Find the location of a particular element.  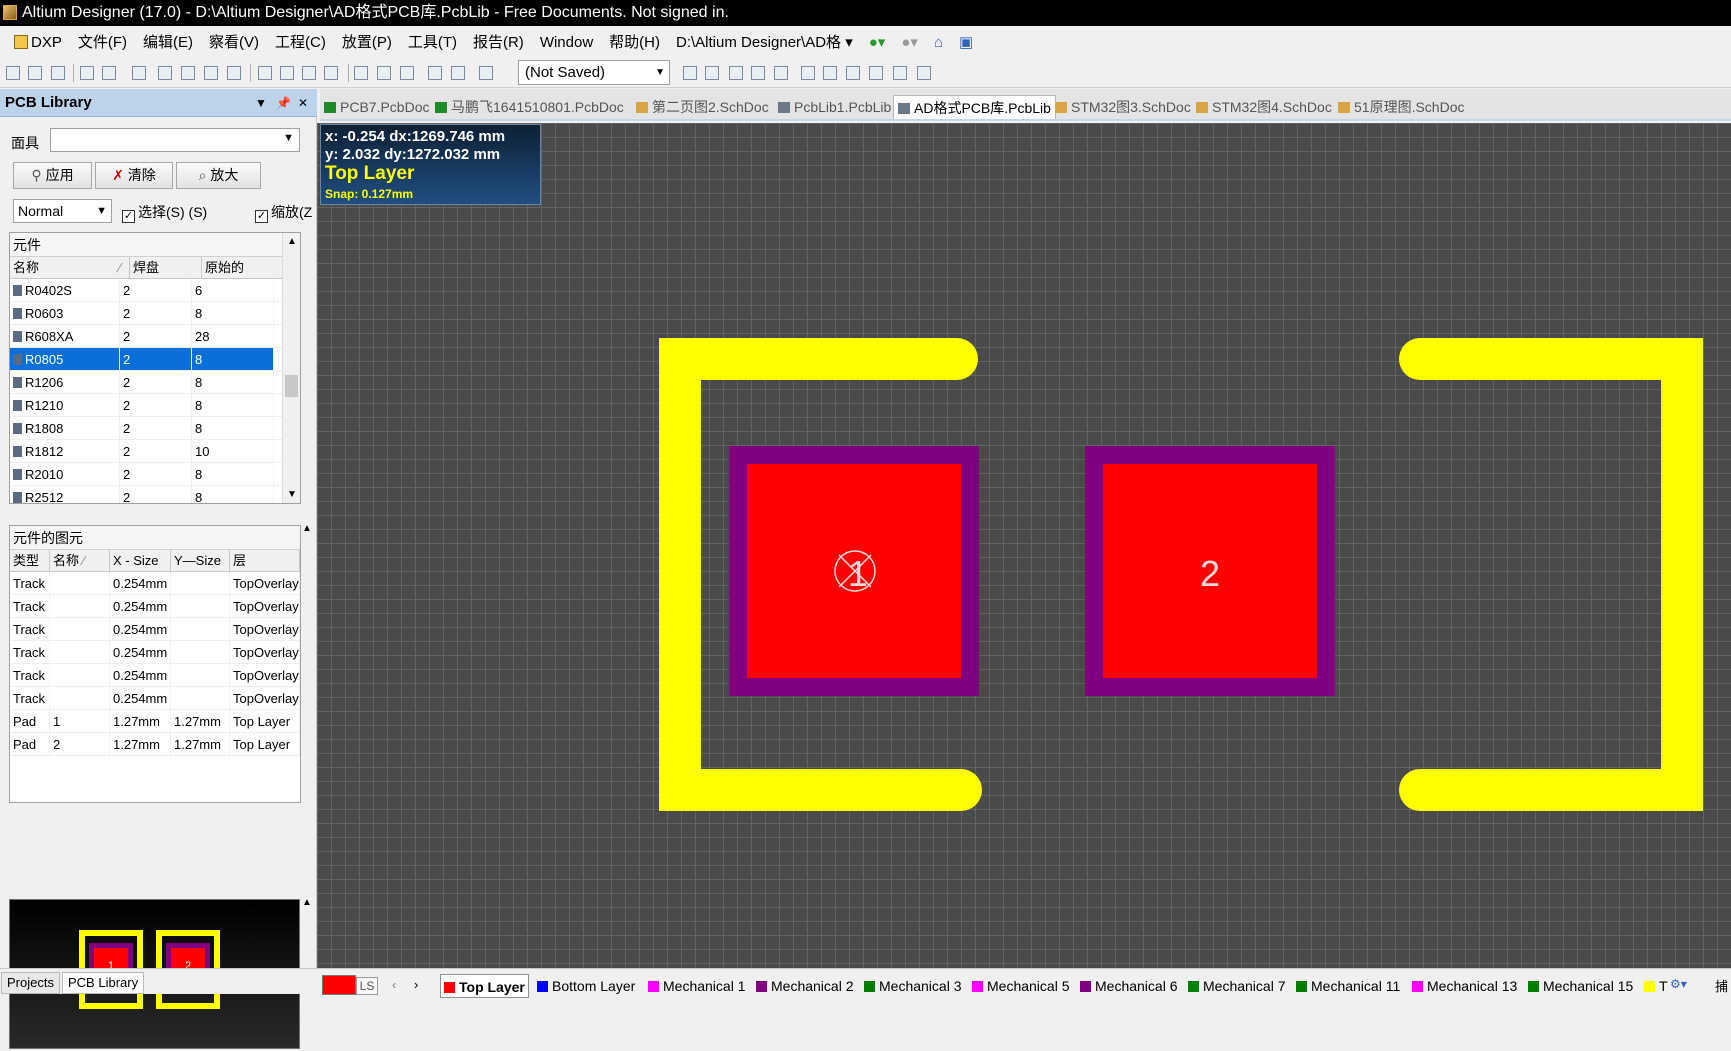

table-row: R1812 2 10 is located at coordinates (147, 451).